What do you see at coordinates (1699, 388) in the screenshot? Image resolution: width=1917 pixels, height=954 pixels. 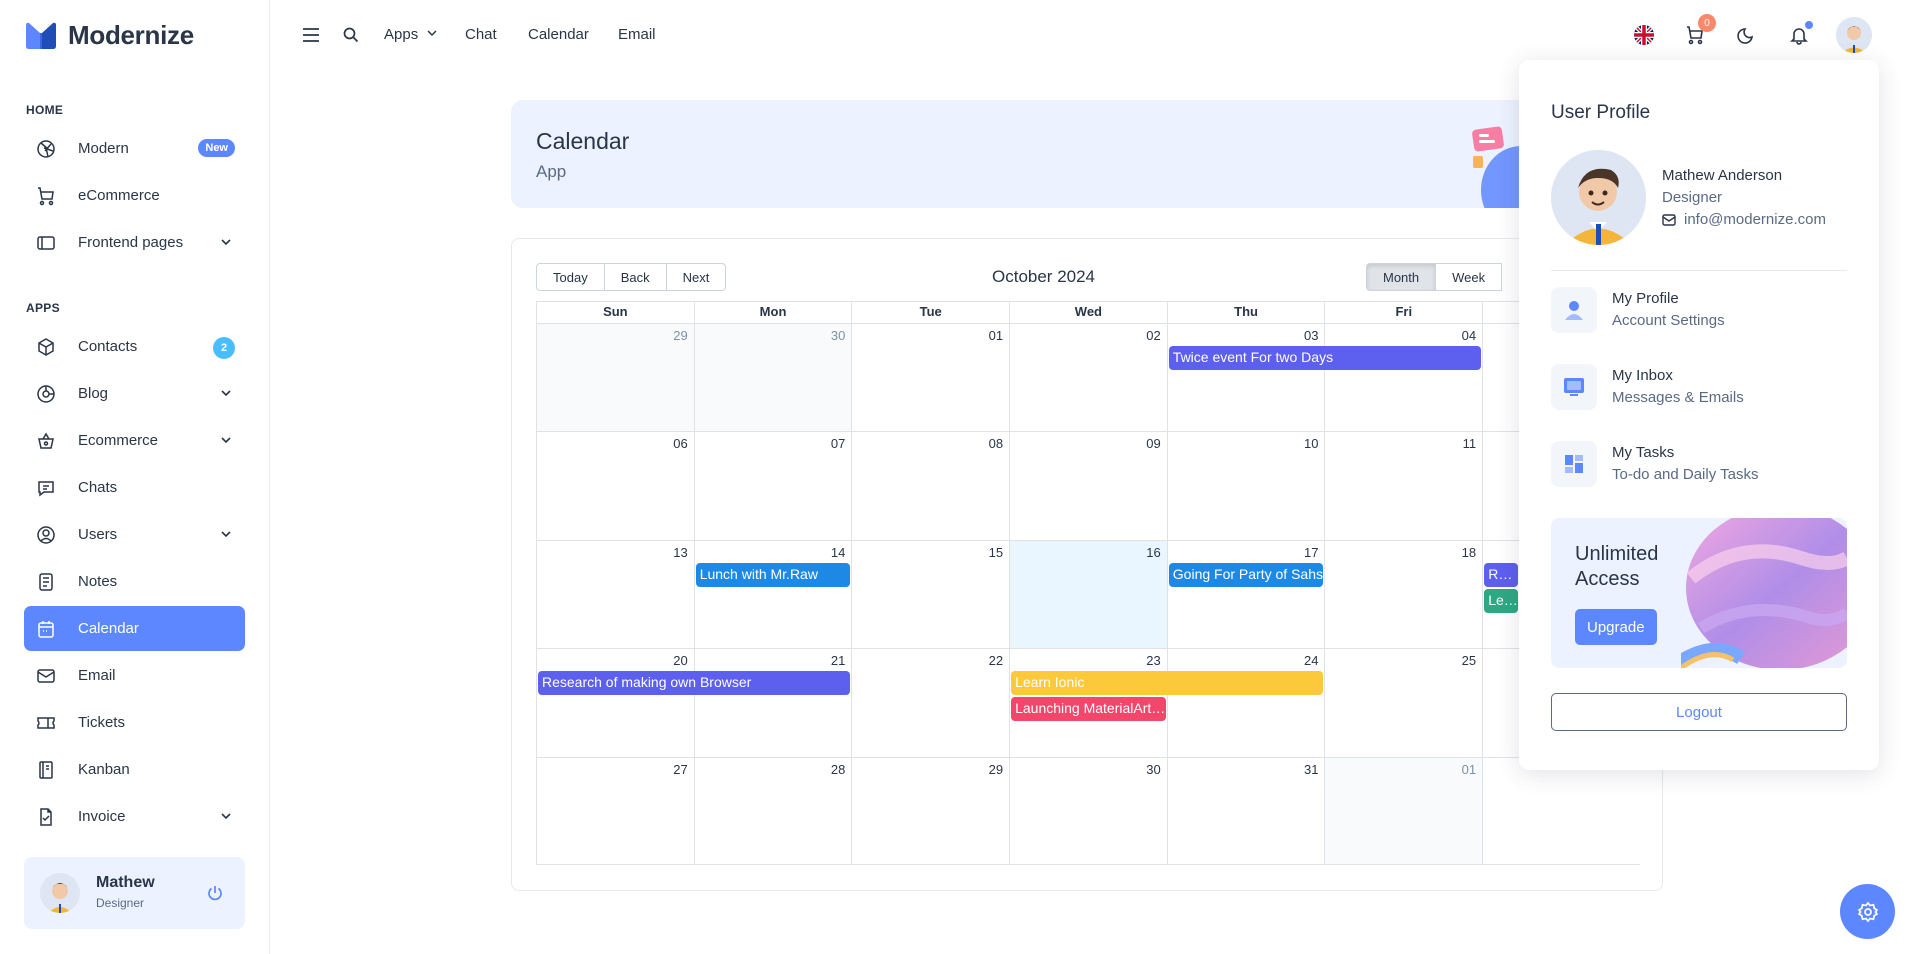 I see `my-inbox-link: My Inbox Messages & Emails` at bounding box center [1699, 388].